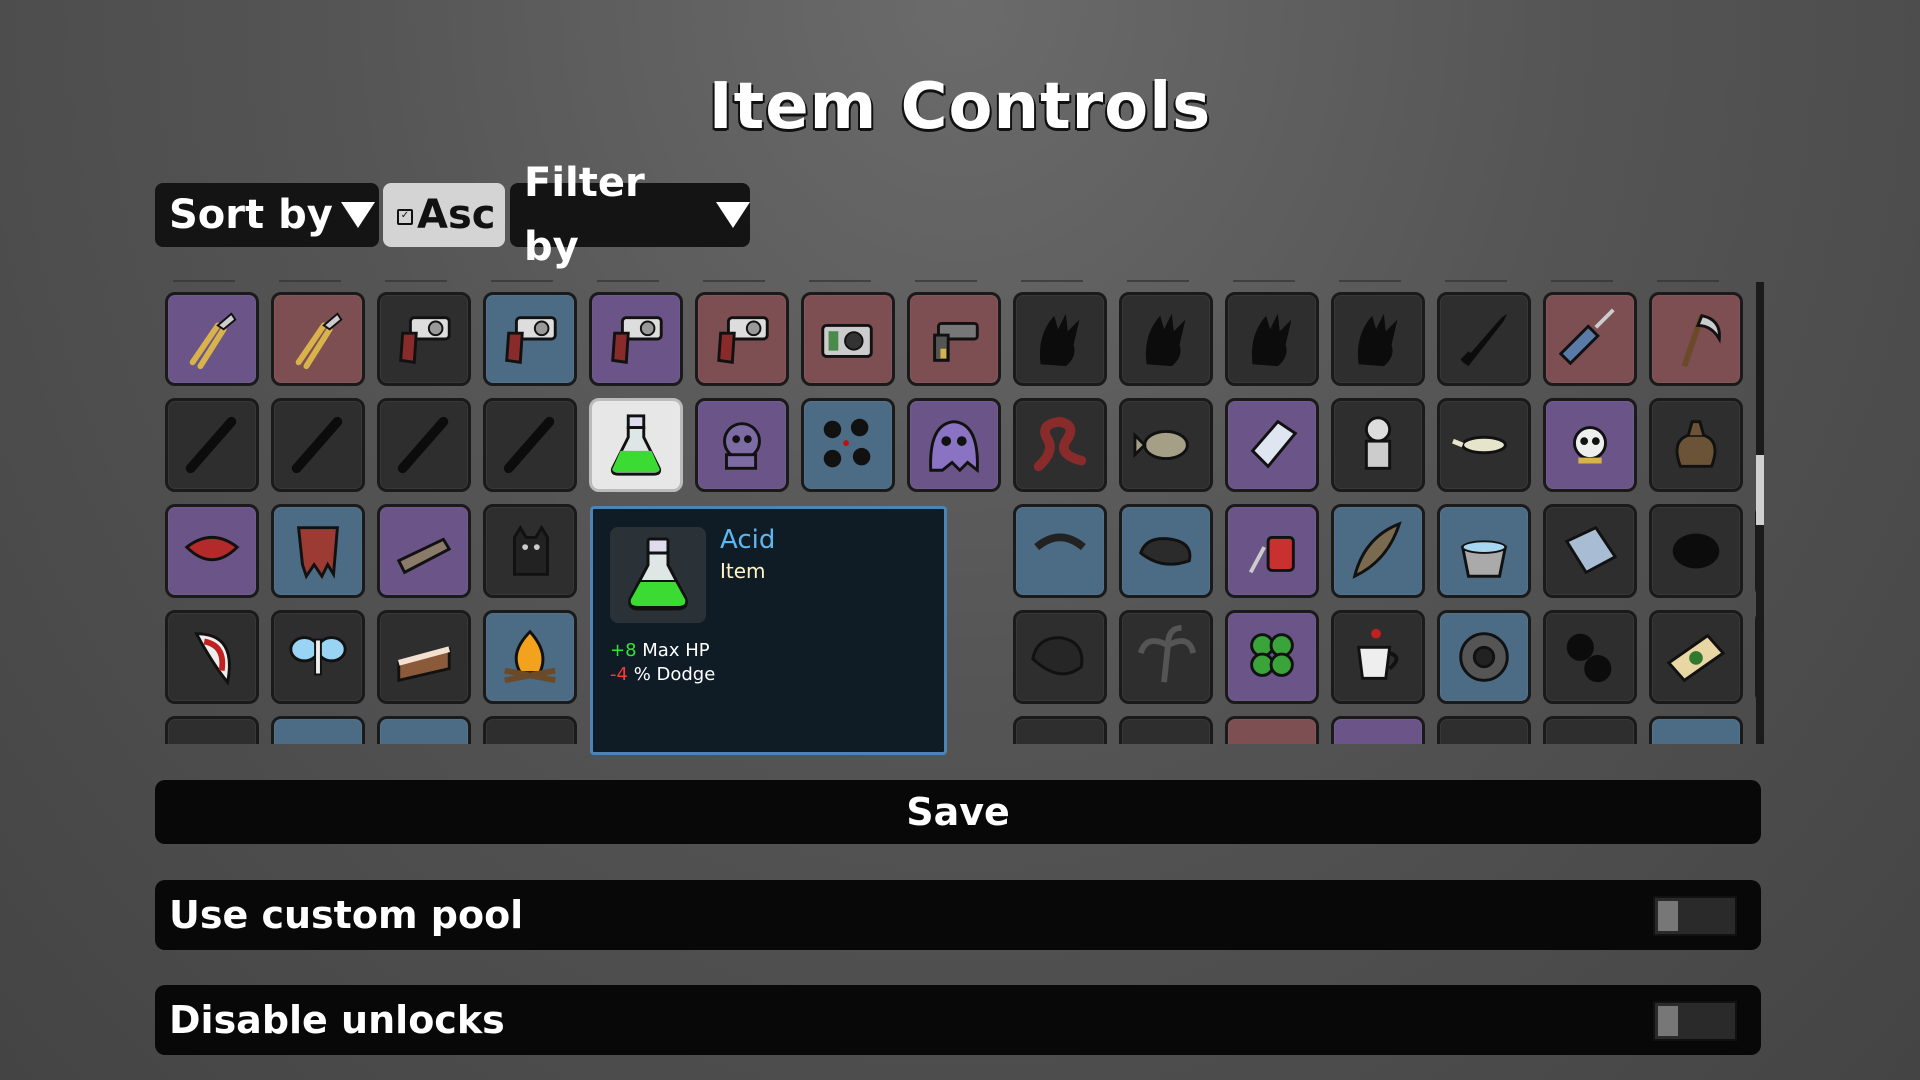 Image resolution: width=1920 pixels, height=1080 pixels. I want to click on locked-pair-silhouette-icon, so click(1589, 658).